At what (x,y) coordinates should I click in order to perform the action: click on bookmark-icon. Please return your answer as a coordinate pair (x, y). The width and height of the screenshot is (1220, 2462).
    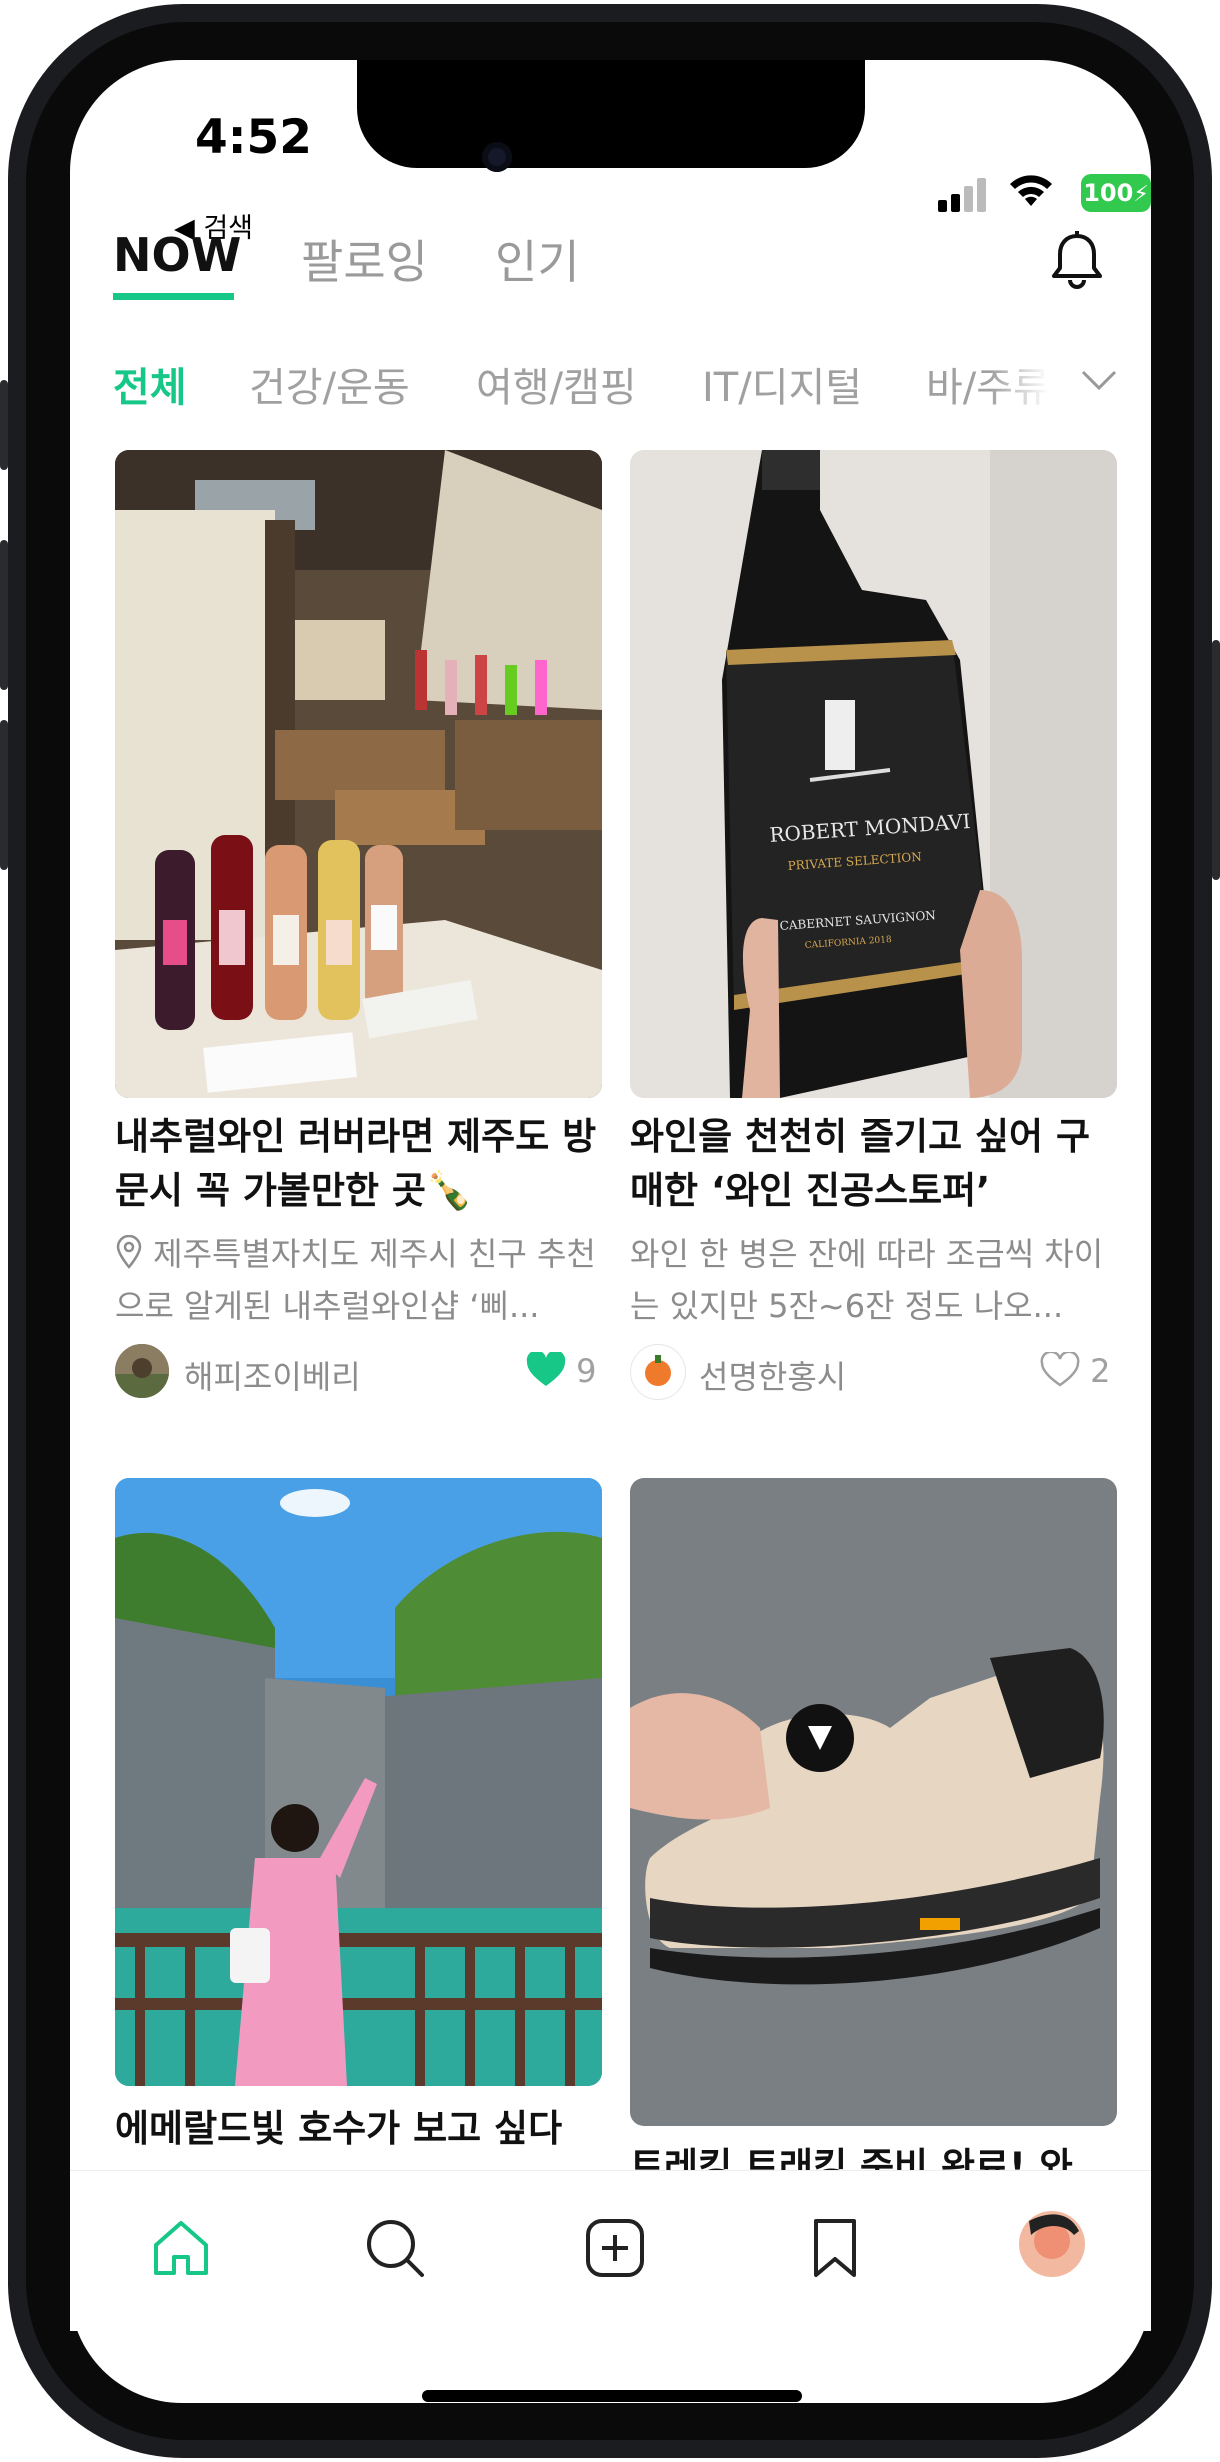
    Looking at the image, I should click on (835, 2248).